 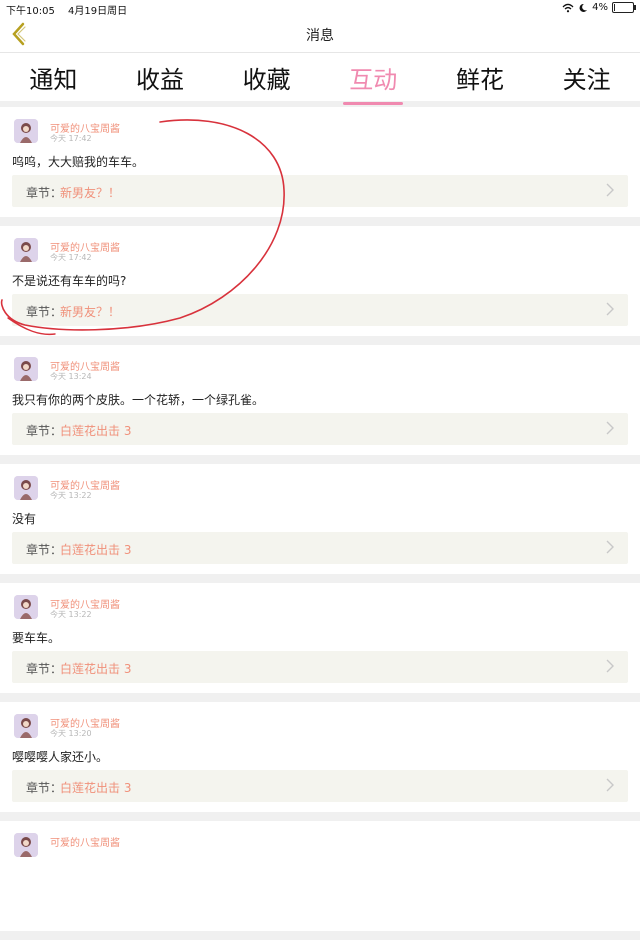 I want to click on timestamp: 今天 13:20, so click(x=71, y=733).